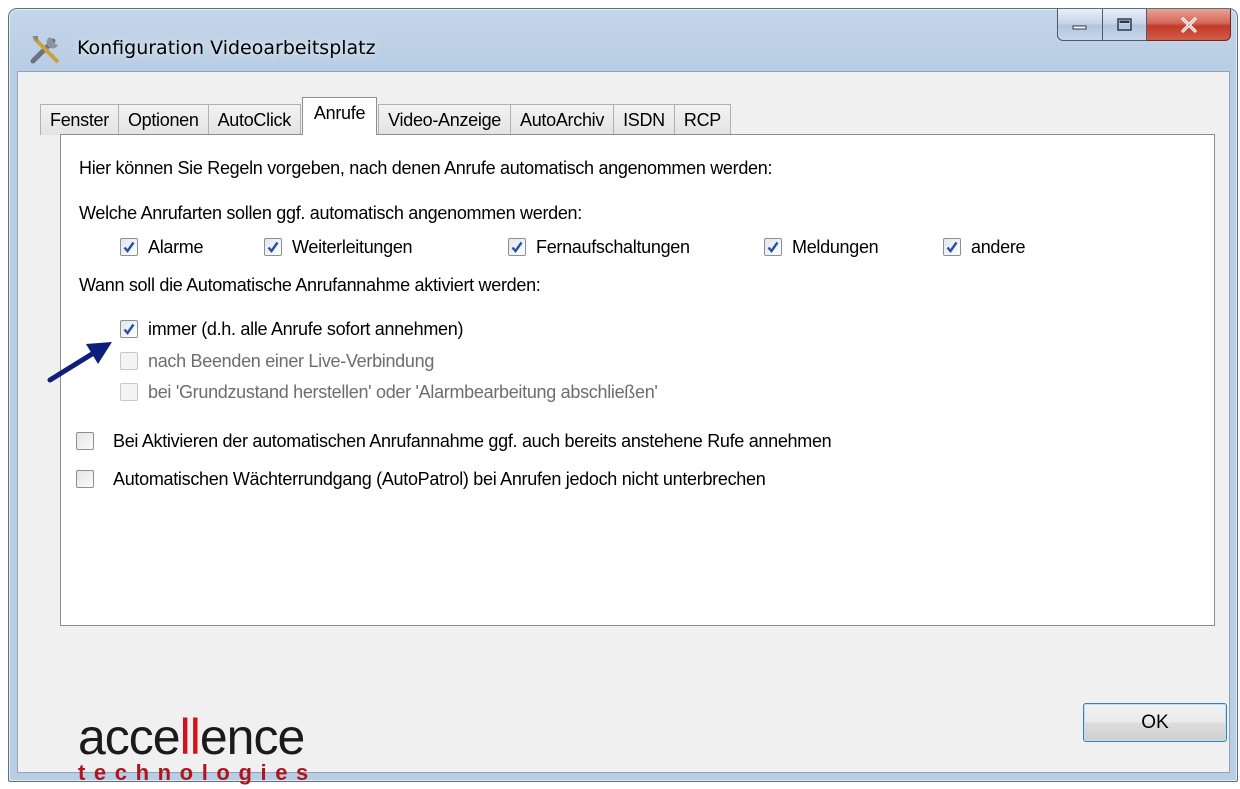  Describe the element at coordinates (129, 361) in the screenshot. I see `checkbox-nach-live-verbindung` at that location.